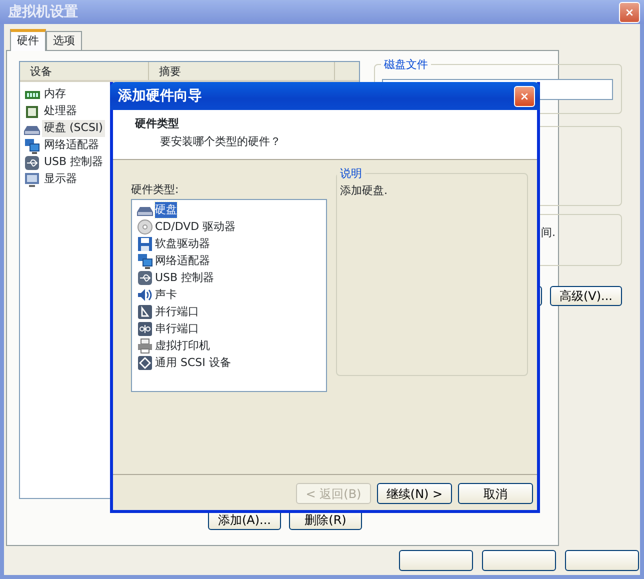 This screenshot has height=579, width=644. I want to click on hardware-item: 声卡, so click(166, 295).